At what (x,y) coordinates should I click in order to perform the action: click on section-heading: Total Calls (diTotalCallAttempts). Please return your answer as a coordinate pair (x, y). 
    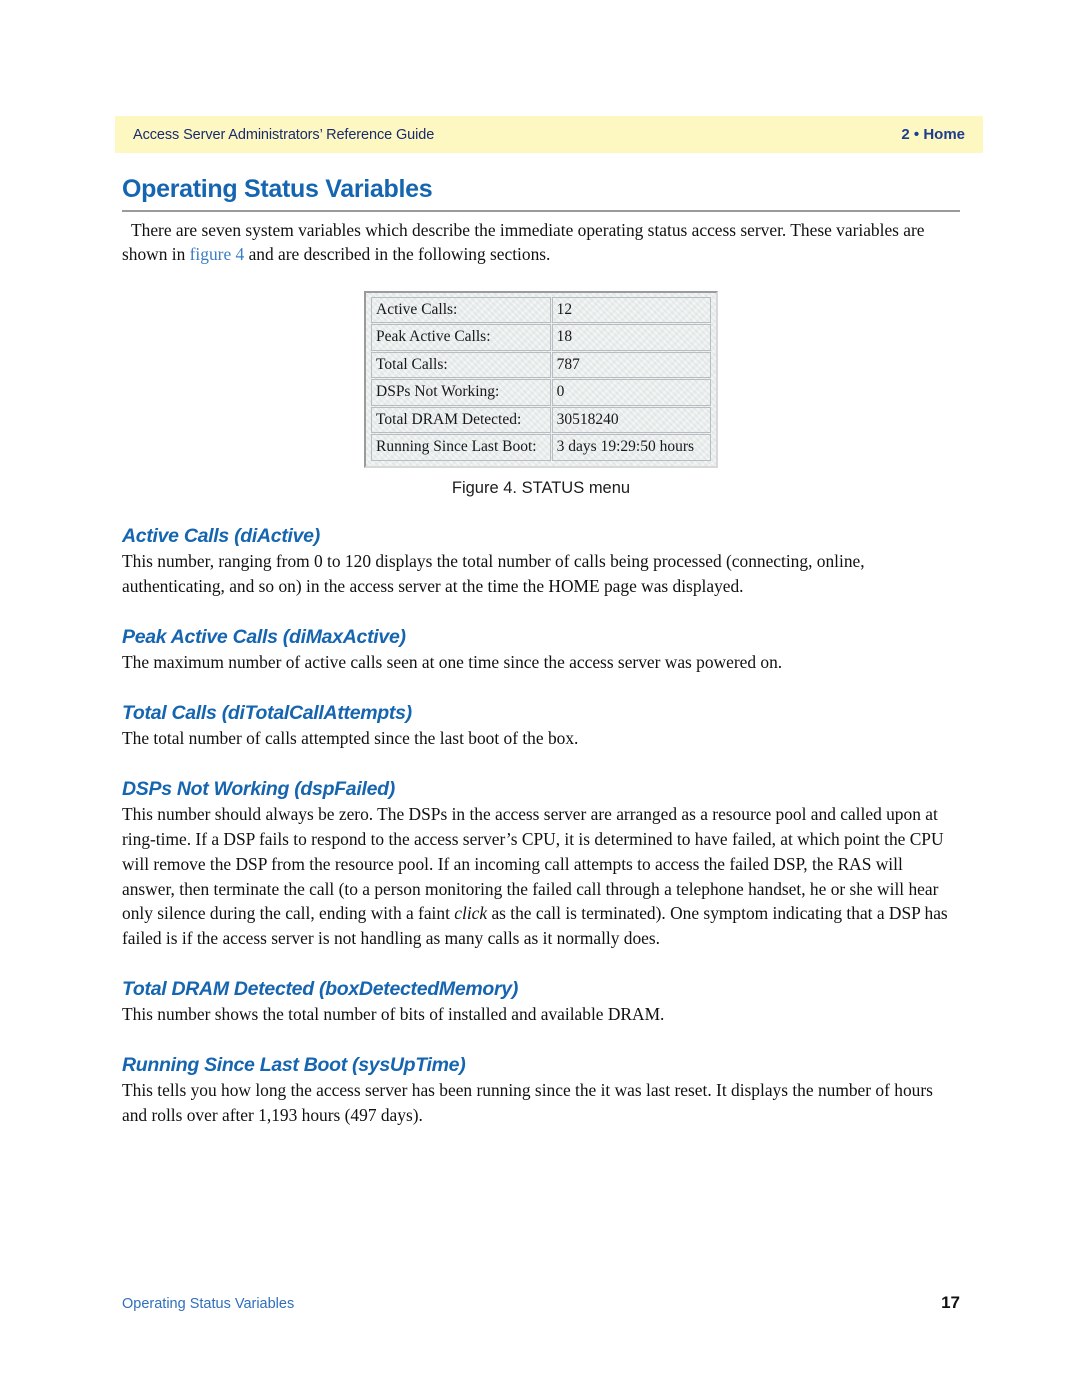
    Looking at the image, I should click on (267, 712).